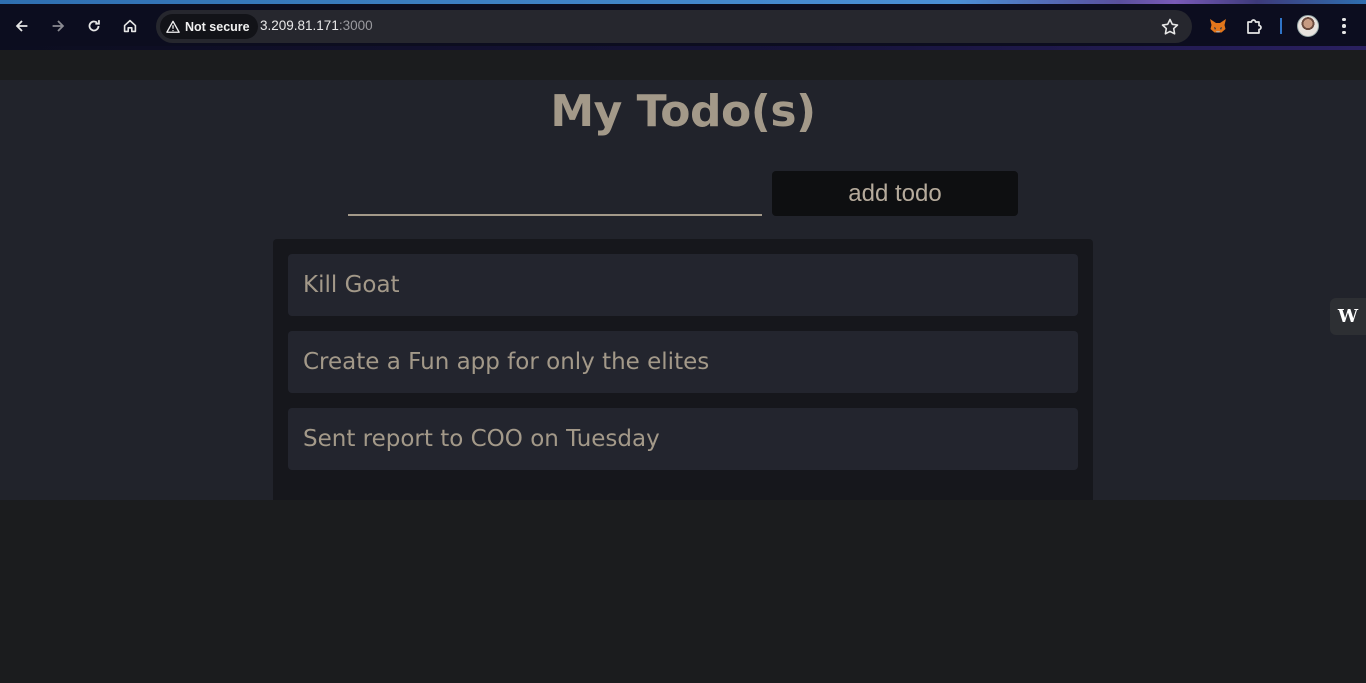 The width and height of the screenshot is (1366, 683). What do you see at coordinates (674, 26) in the screenshot?
I see `address-bar: Not secure 3.209.81.171:3000` at bounding box center [674, 26].